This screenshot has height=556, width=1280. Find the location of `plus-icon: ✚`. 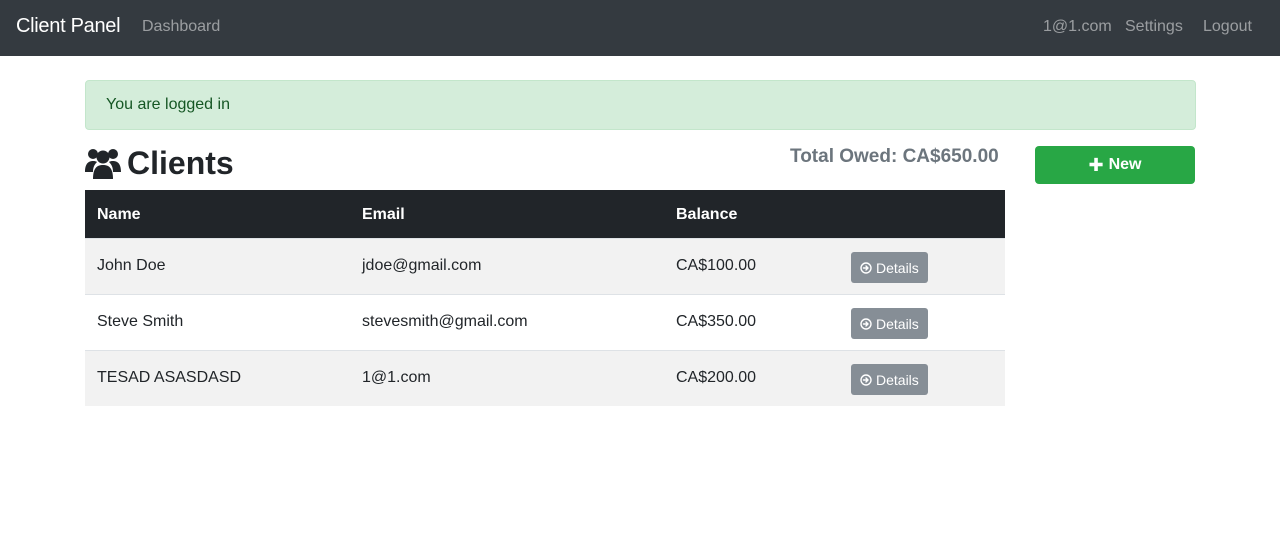

plus-icon: ✚ is located at coordinates (1096, 165).